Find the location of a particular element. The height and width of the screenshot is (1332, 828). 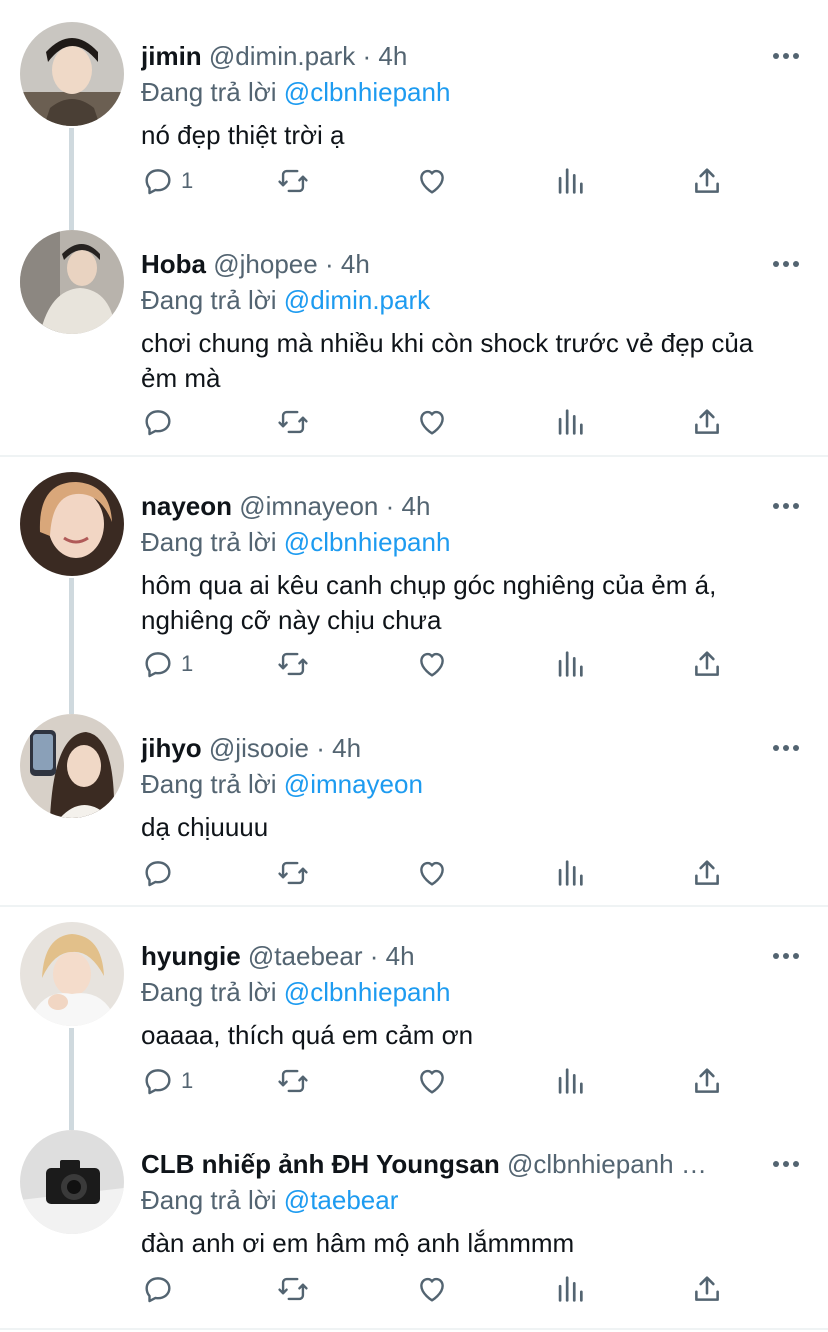

user-handle: @taebear is located at coordinates (305, 956).